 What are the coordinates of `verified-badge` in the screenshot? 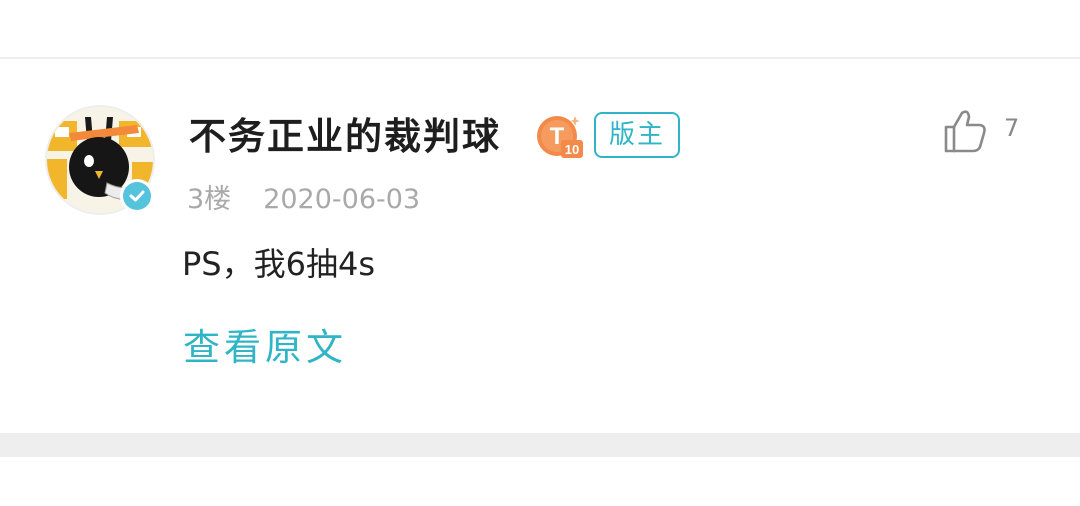 It's located at (137, 196).